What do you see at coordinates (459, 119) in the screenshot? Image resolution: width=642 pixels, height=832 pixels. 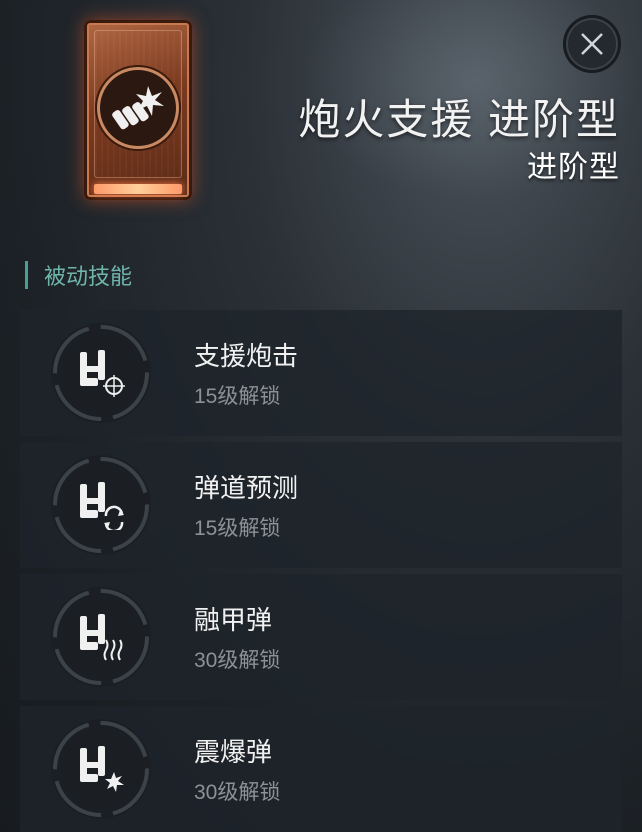 I see `page-title: 炮火支援 进阶型` at bounding box center [459, 119].